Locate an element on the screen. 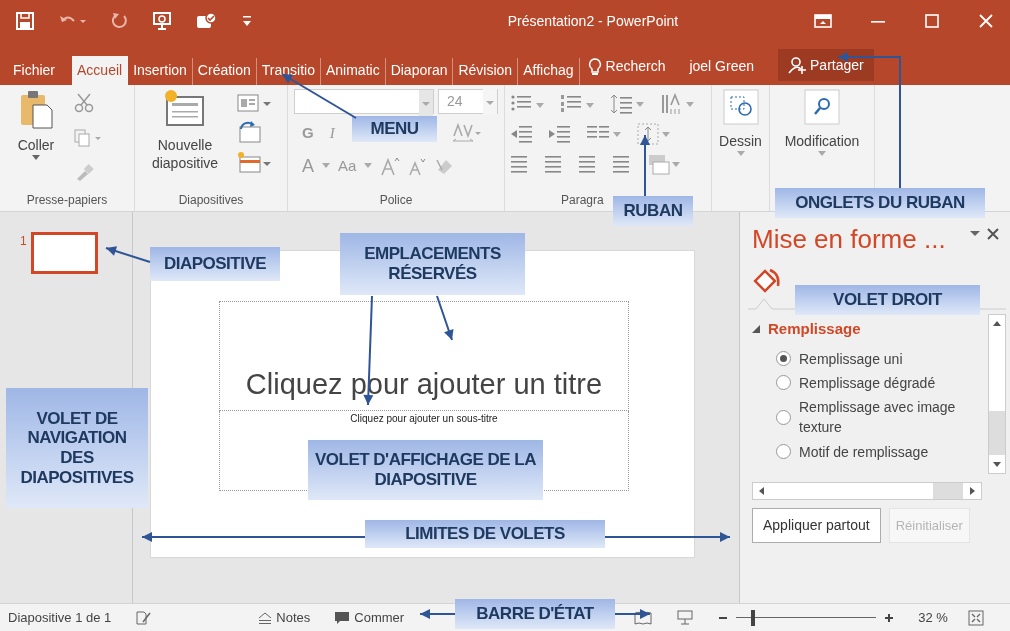 The width and height of the screenshot is (1010, 631). person-add-icon is located at coordinates (797, 65).